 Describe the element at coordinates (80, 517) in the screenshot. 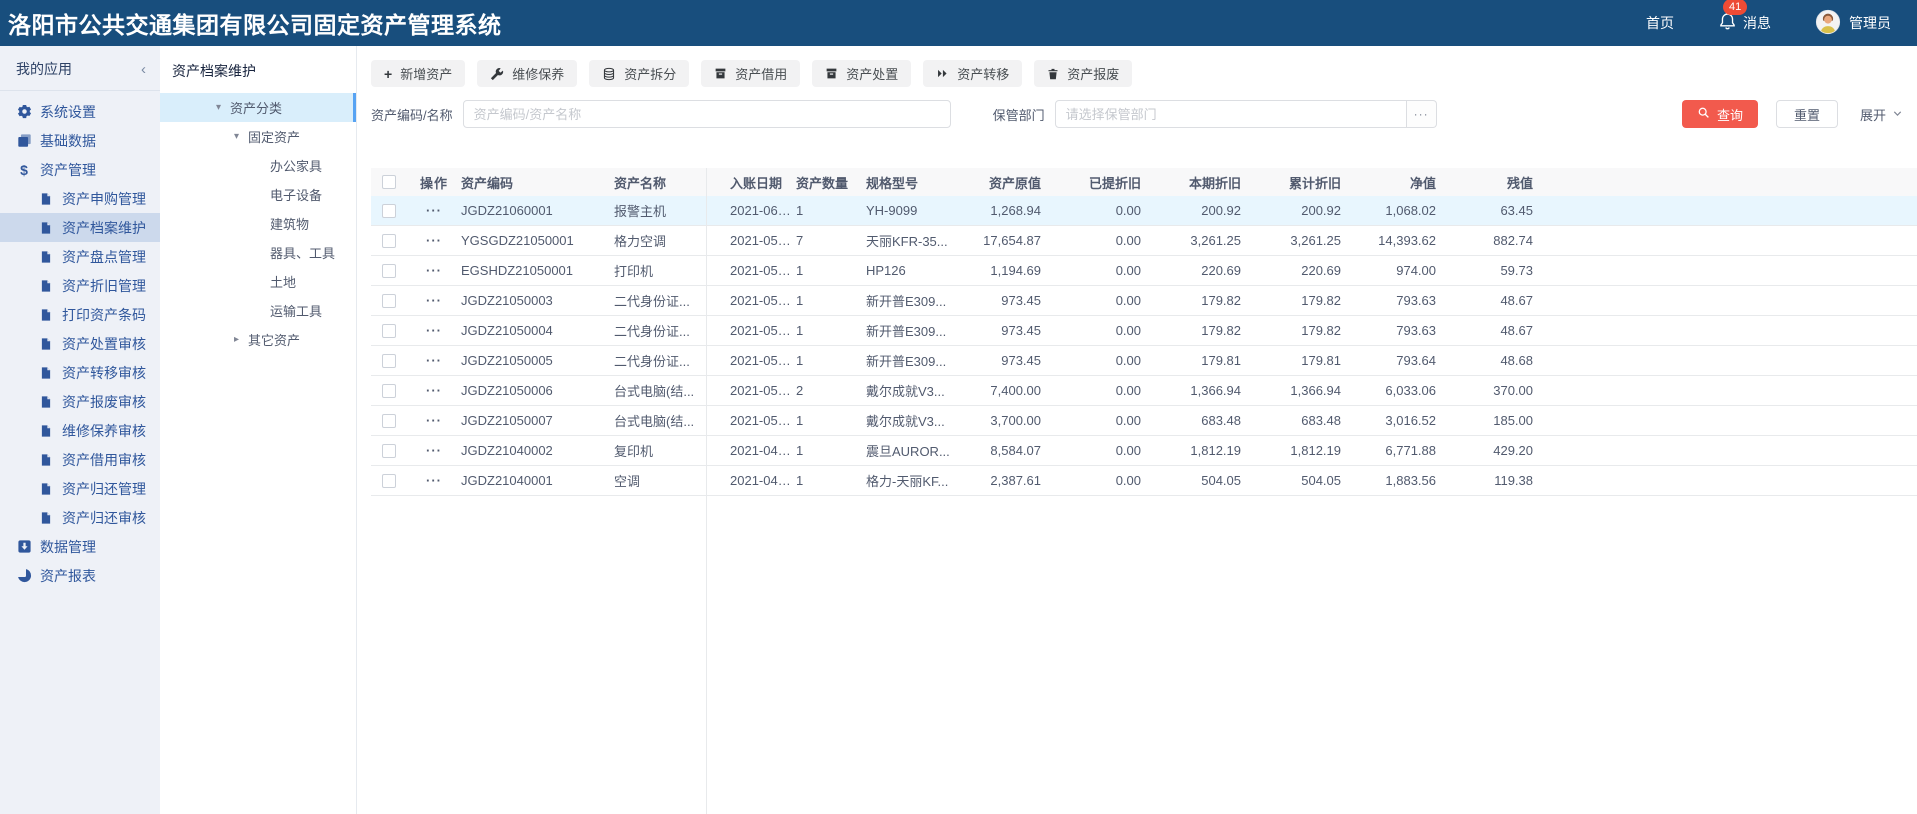

I see `sidebar-item: 资产归还审核` at that location.